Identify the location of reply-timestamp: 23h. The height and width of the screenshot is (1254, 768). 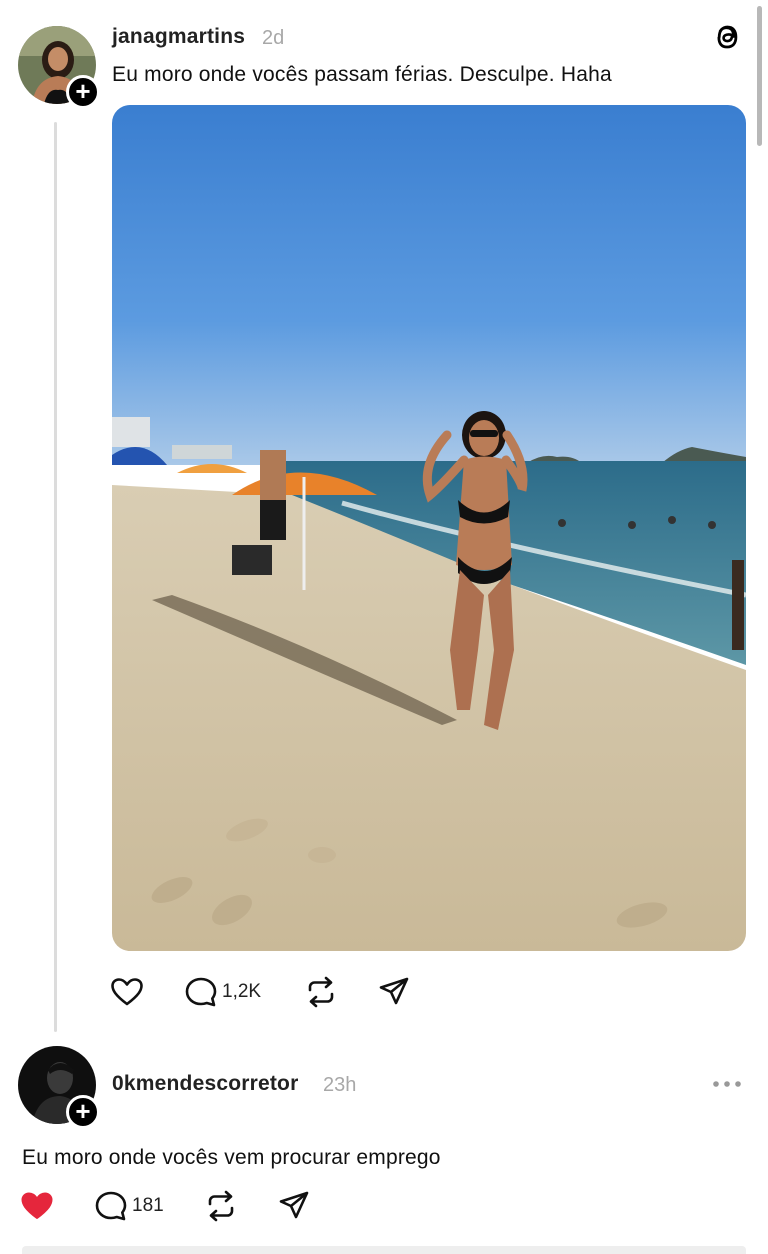
(340, 1085).